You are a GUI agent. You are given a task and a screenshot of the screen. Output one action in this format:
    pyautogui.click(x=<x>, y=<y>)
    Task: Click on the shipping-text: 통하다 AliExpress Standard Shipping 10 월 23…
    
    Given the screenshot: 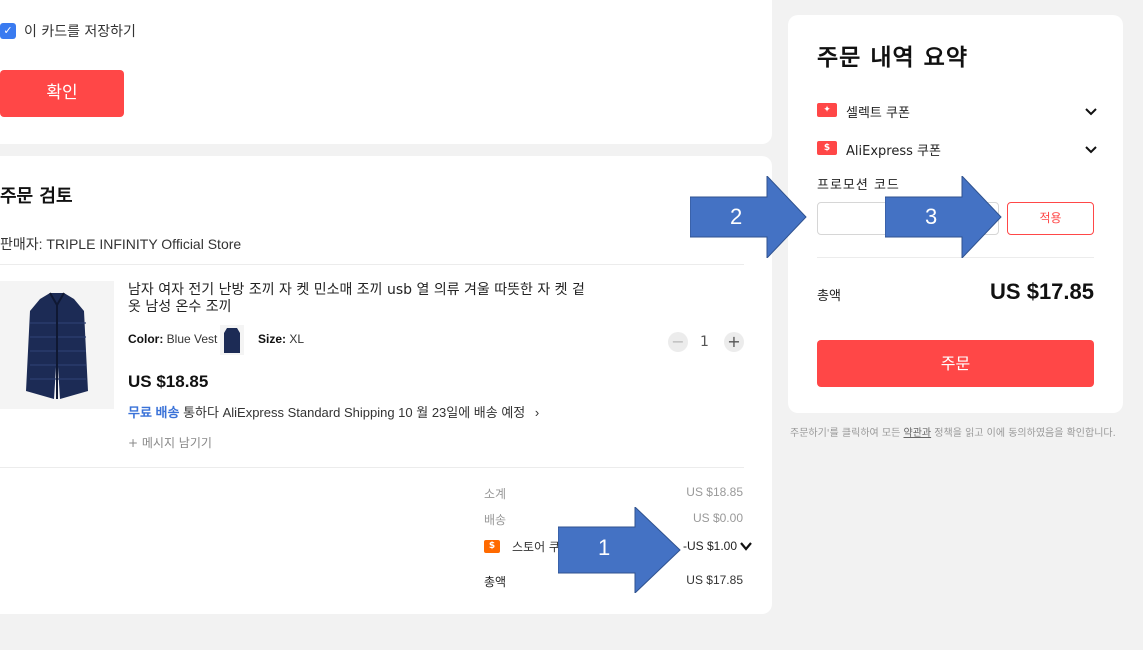 What is the action you would take?
    pyautogui.click(x=354, y=412)
    